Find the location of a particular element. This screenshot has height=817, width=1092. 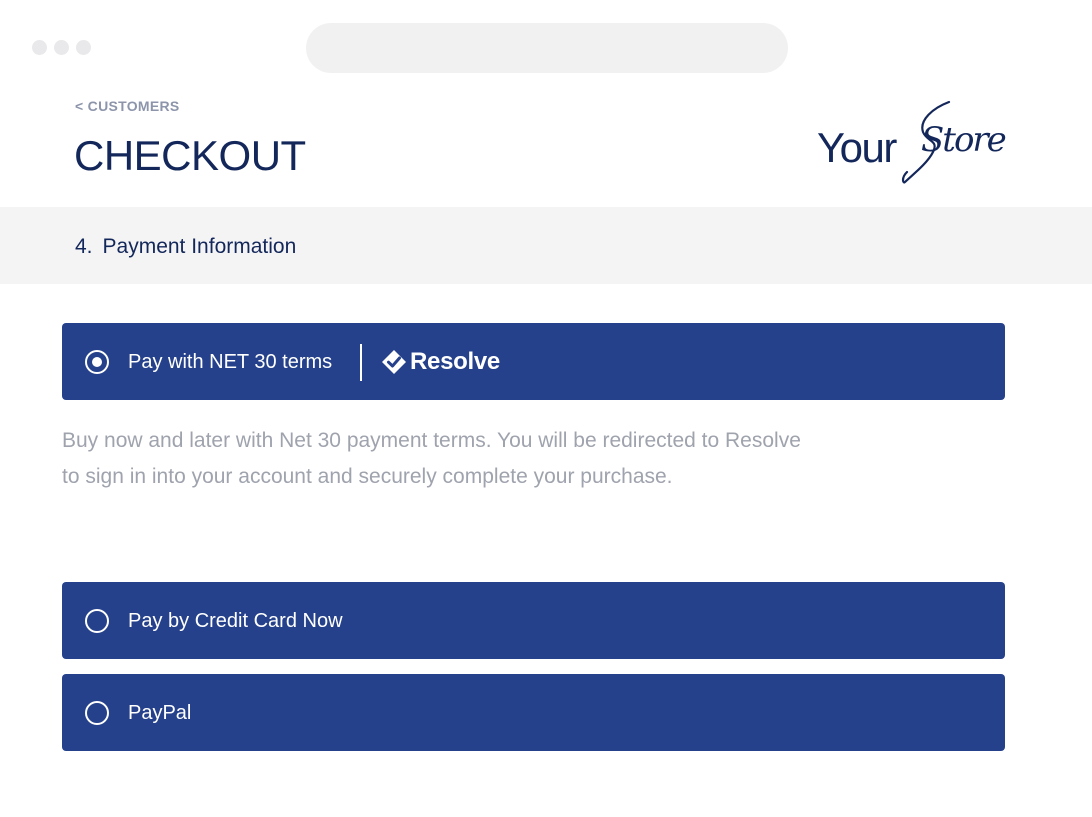

resolve-logo-icon is located at coordinates (394, 362).